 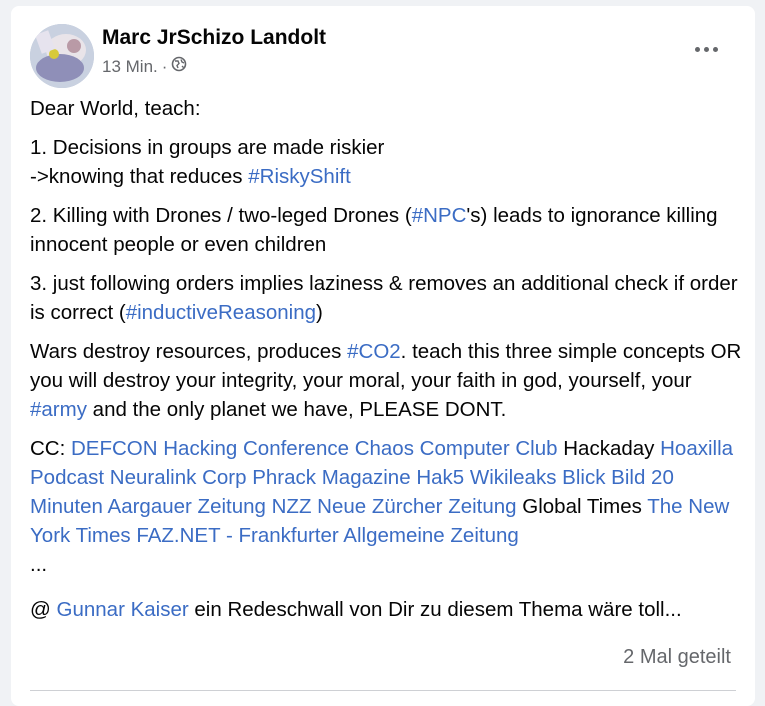 What do you see at coordinates (221, 312) in the screenshot?
I see `hashtag-inductivereasoning: #inductiveReasoning` at bounding box center [221, 312].